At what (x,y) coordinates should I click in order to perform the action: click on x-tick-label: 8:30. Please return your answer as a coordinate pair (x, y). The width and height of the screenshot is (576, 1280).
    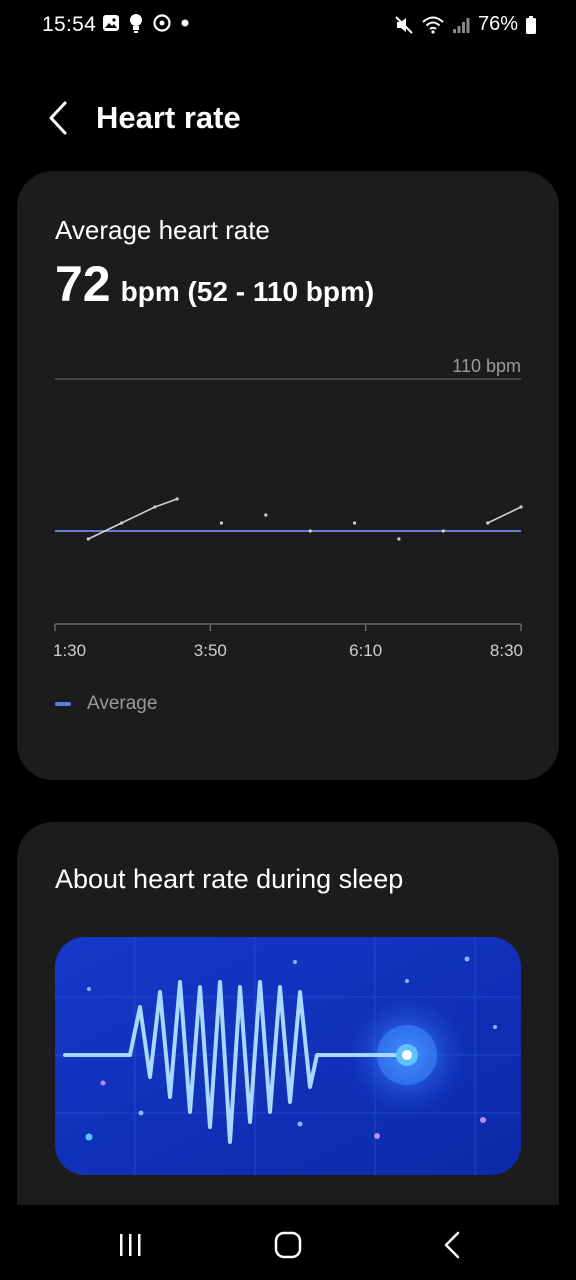
    Looking at the image, I should click on (506, 650).